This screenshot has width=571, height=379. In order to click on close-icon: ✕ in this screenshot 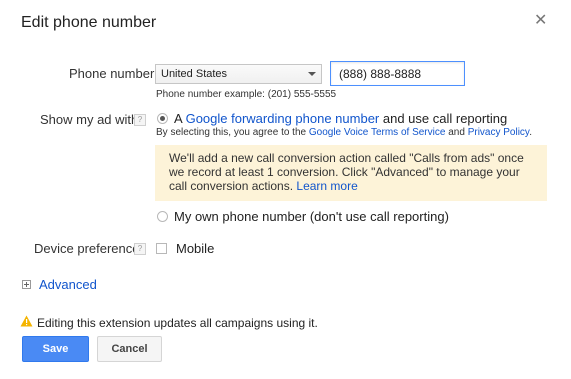, I will do `click(540, 21)`.